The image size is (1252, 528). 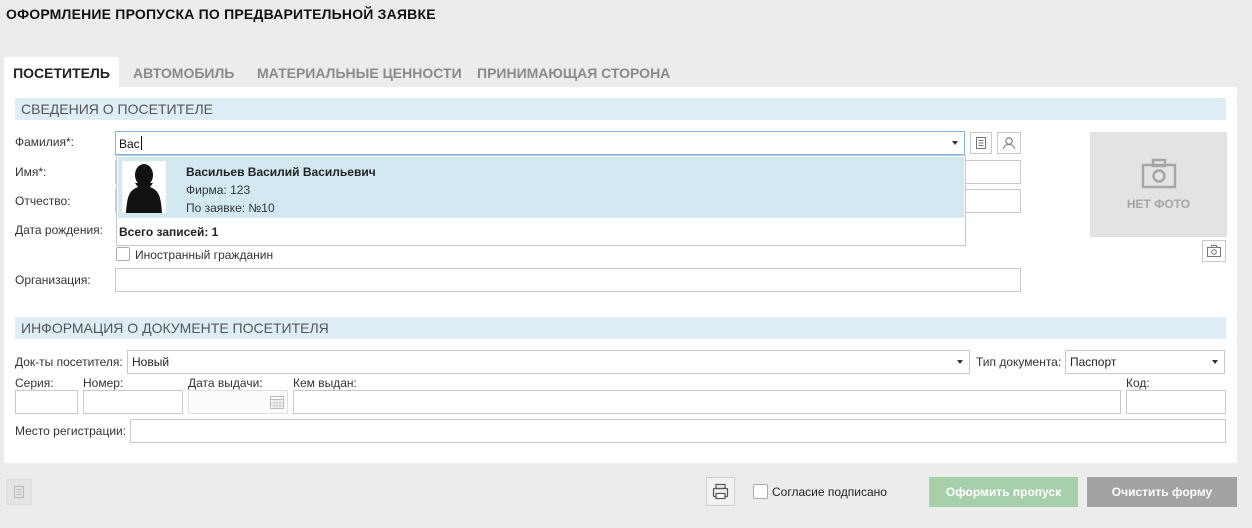 I want to click on issue-pass-button: Оформить пропуск, so click(x=1003, y=492).